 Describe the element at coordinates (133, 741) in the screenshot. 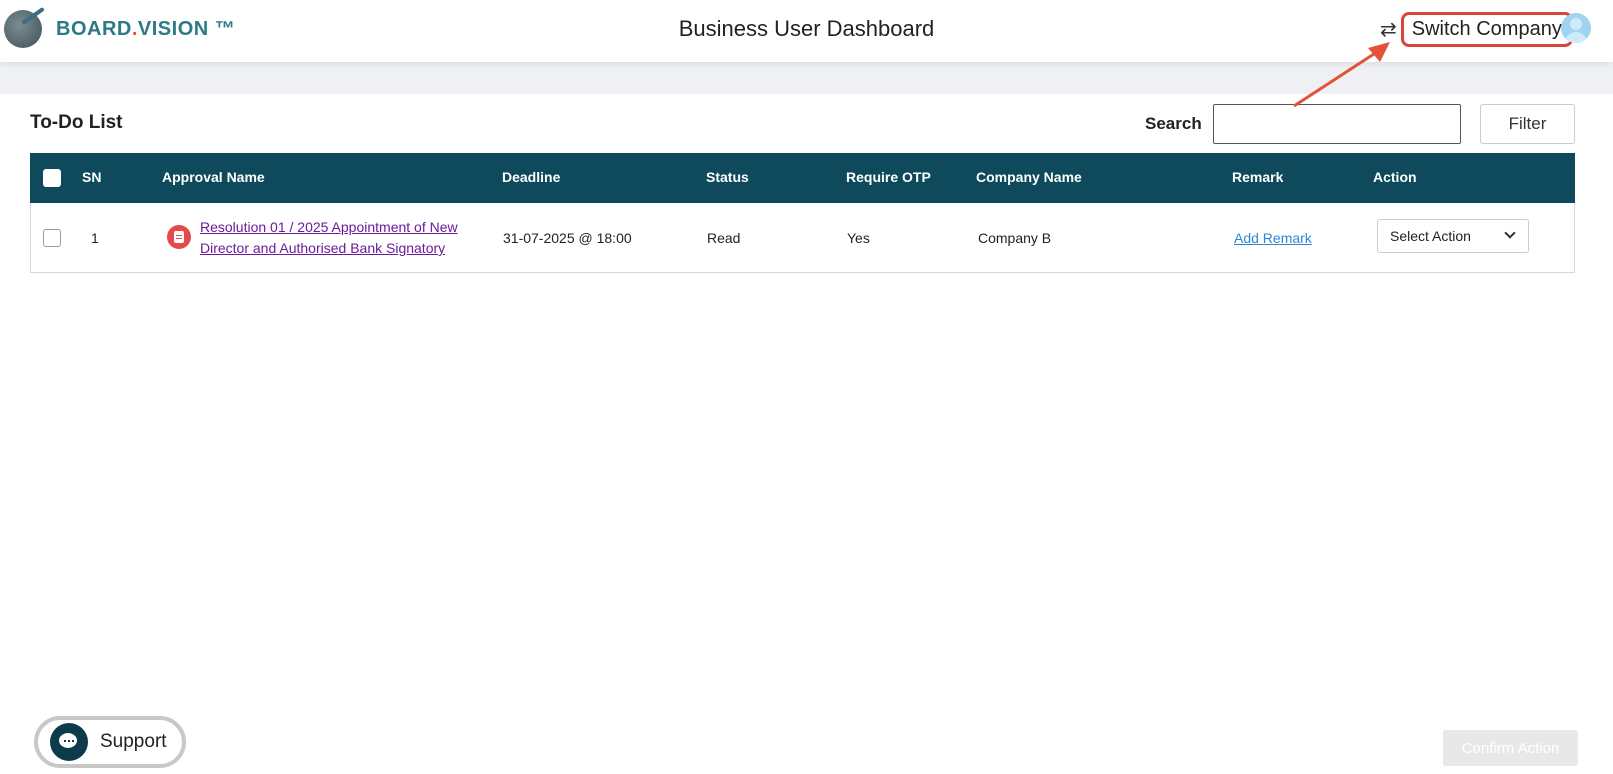

I see `support-label: Support` at that location.